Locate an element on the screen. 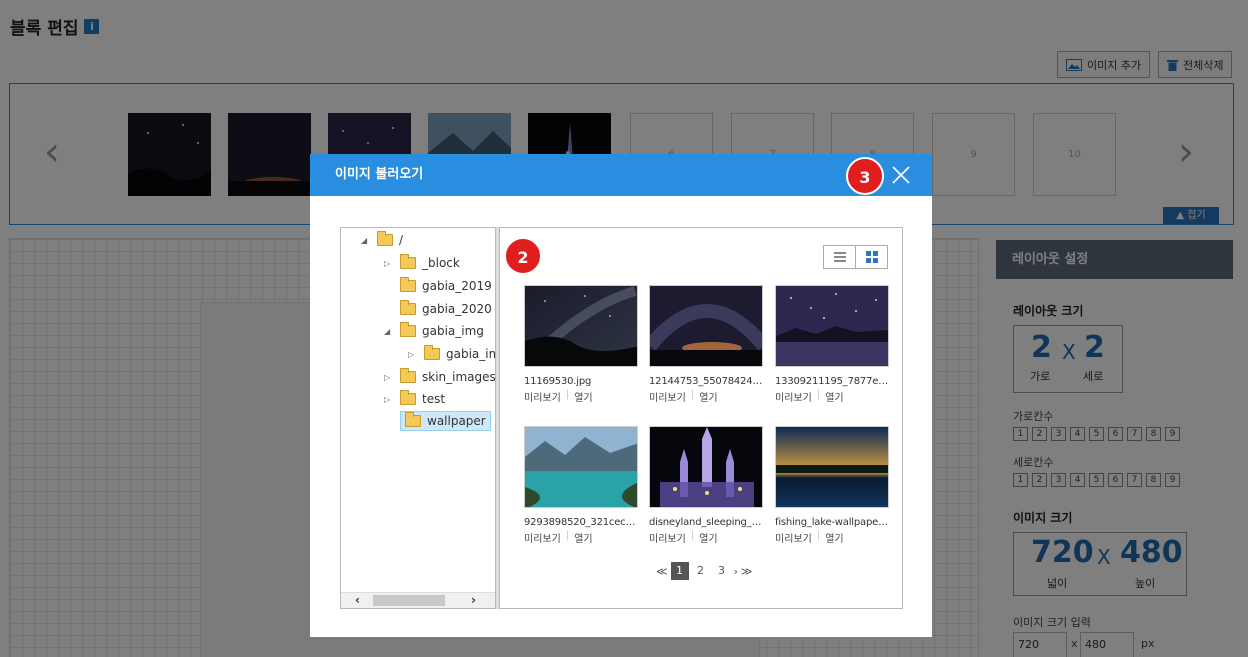 This screenshot has width=1248, height=657. grid-icon is located at coordinates (871, 257).